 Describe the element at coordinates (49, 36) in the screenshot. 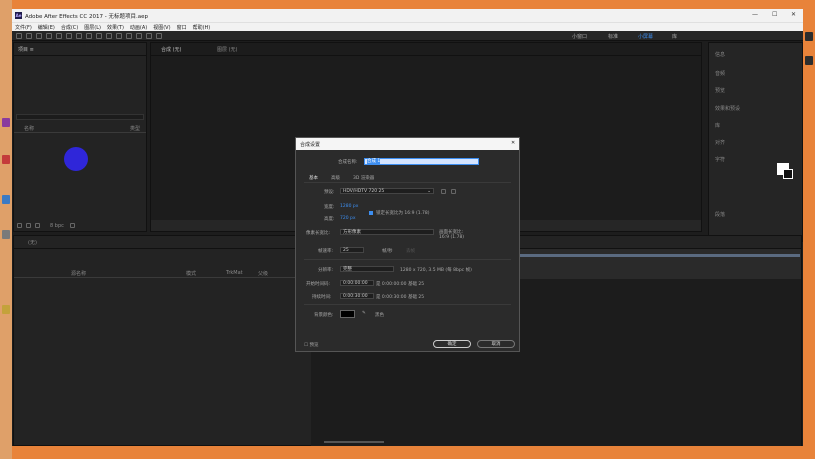

I see `zoom-tool-icon` at that location.